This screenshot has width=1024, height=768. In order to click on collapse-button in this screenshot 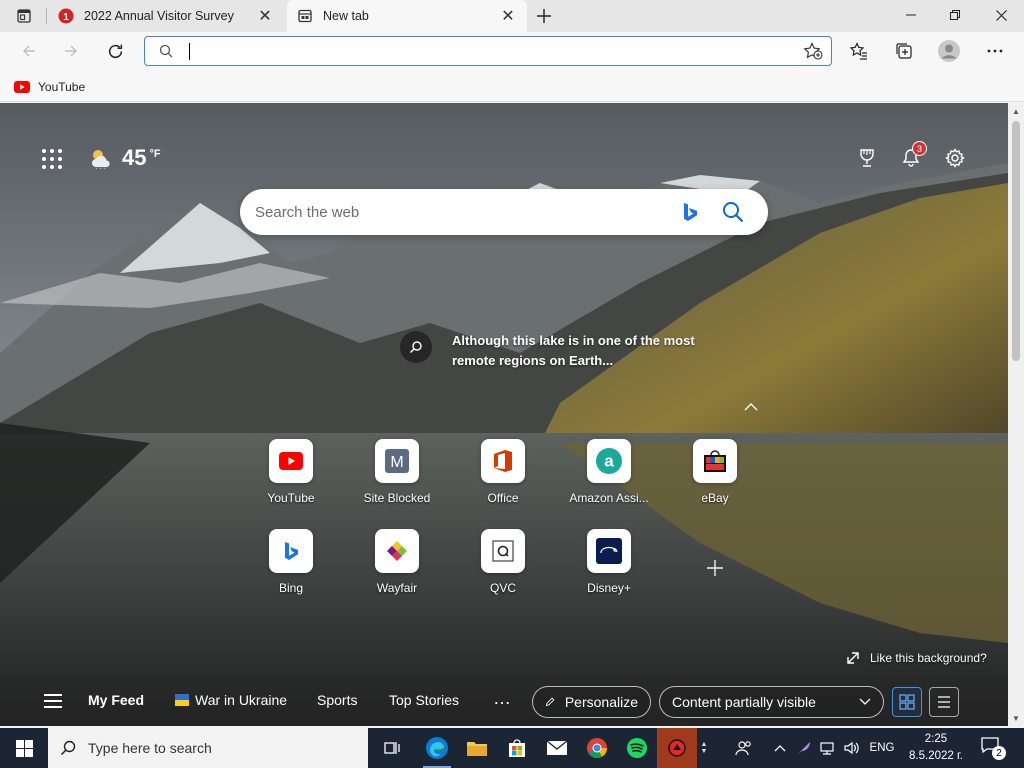, I will do `click(751, 407)`.